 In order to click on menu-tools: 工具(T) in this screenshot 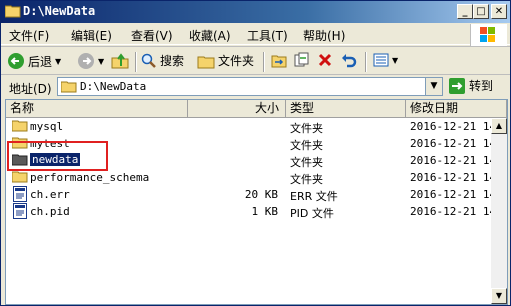, I will do `click(267, 35)`.